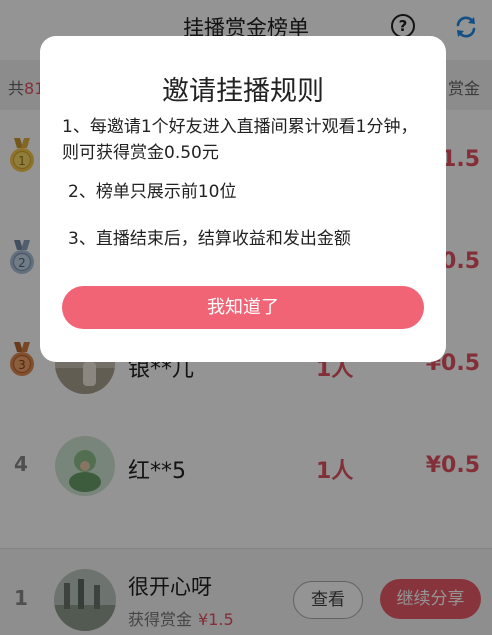 This screenshot has height=635, width=492. Describe the element at coordinates (152, 192) in the screenshot. I see `rule-item: 2、榜单只展示前10位` at that location.